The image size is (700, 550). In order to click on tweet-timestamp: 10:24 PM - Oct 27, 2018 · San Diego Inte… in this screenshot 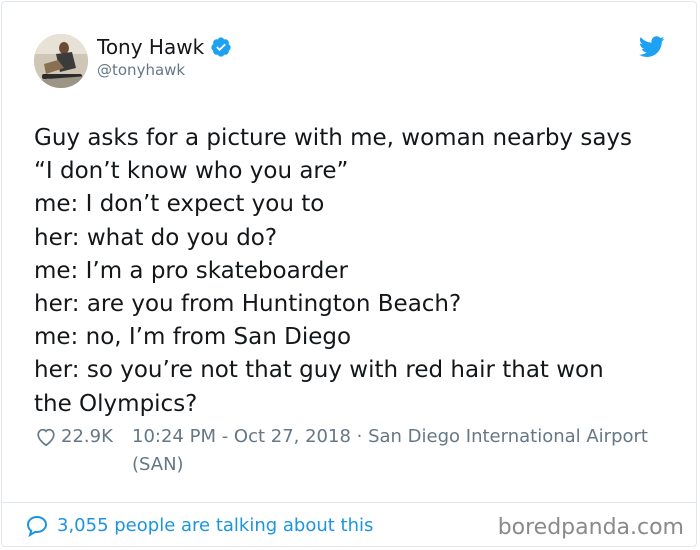, I will do `click(392, 451)`.